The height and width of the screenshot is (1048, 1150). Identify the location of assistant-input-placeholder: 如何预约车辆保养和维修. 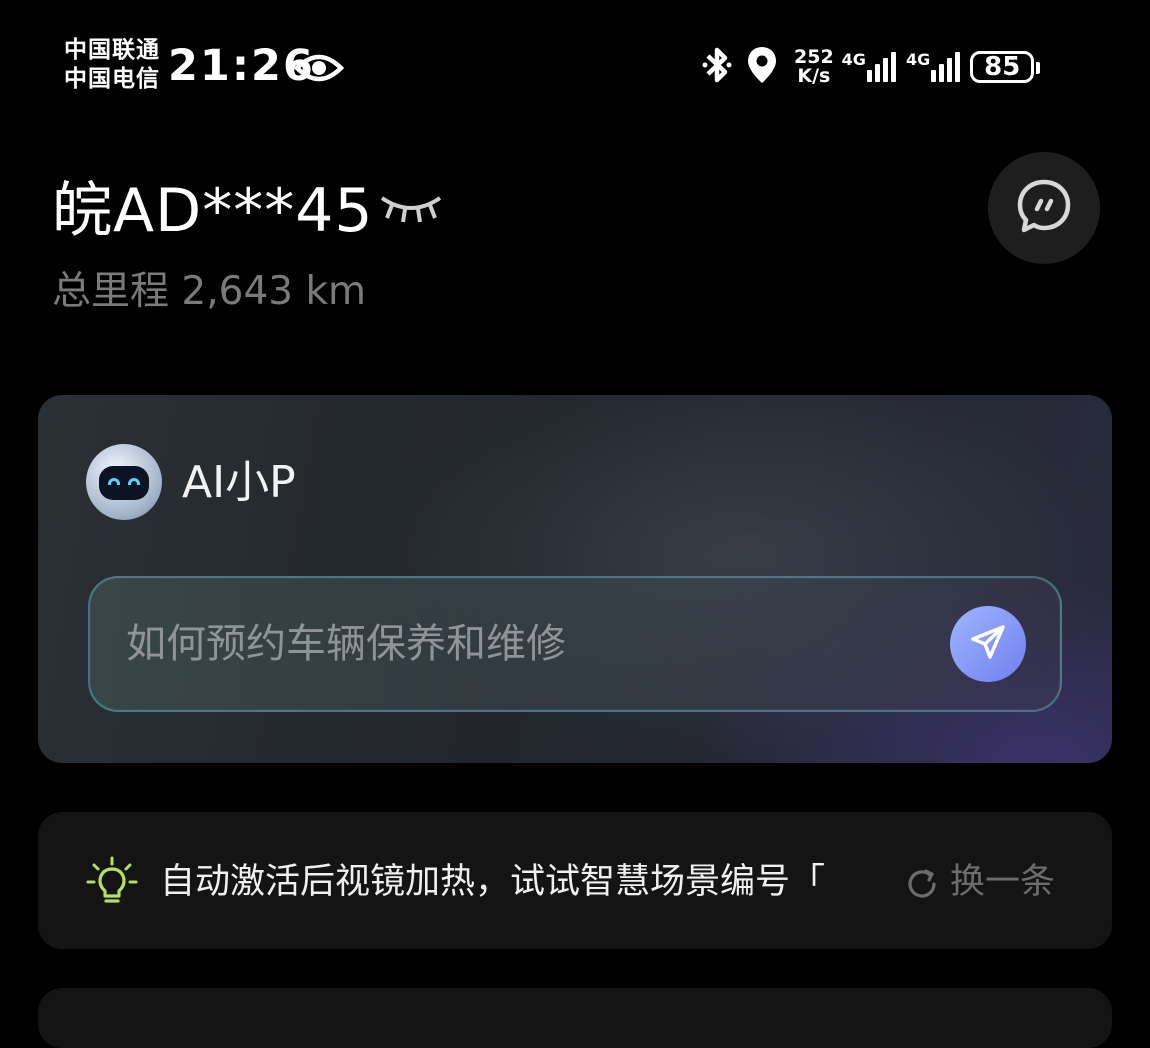
(346, 644).